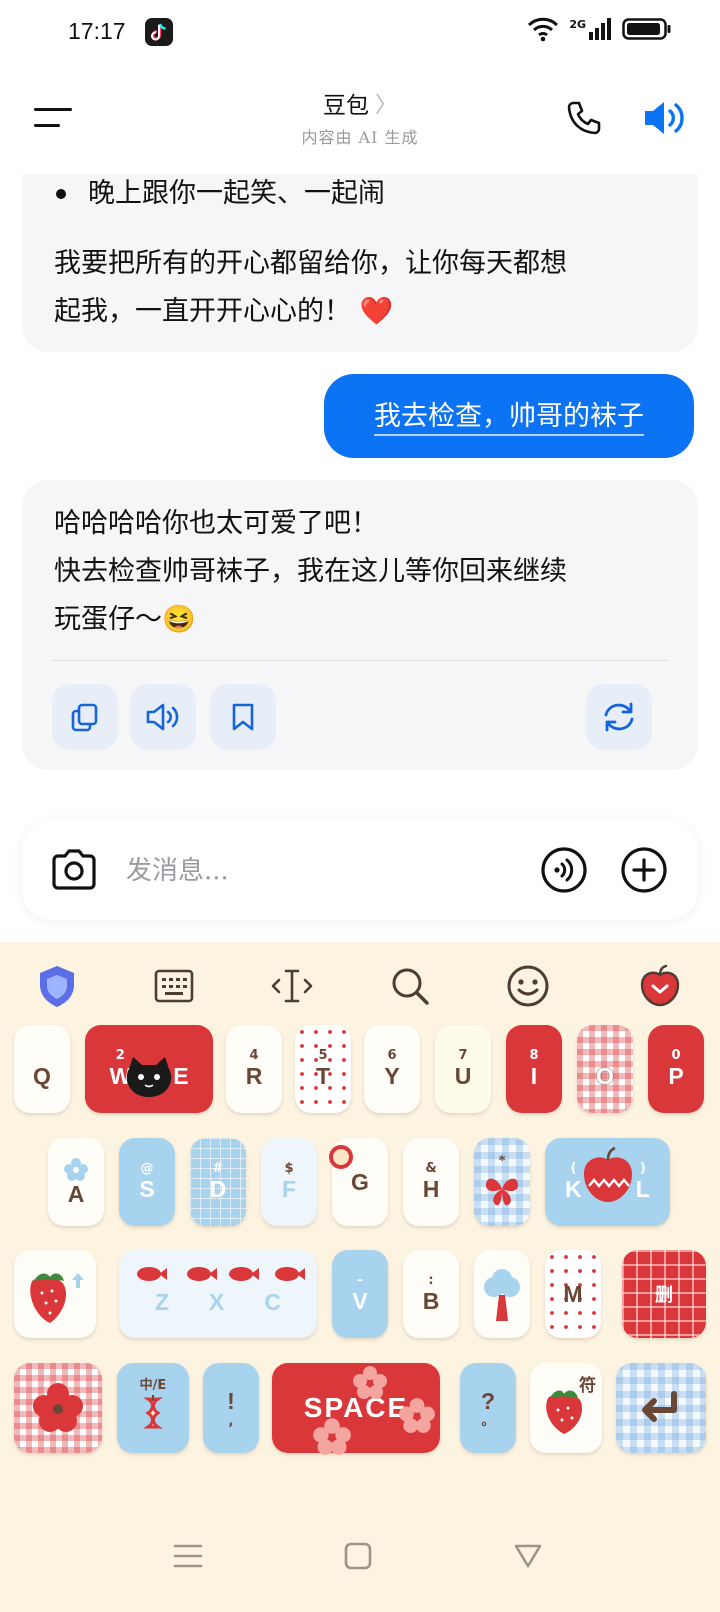  What do you see at coordinates (162, 1301) in the screenshot?
I see `key-z-label: Z` at bounding box center [162, 1301].